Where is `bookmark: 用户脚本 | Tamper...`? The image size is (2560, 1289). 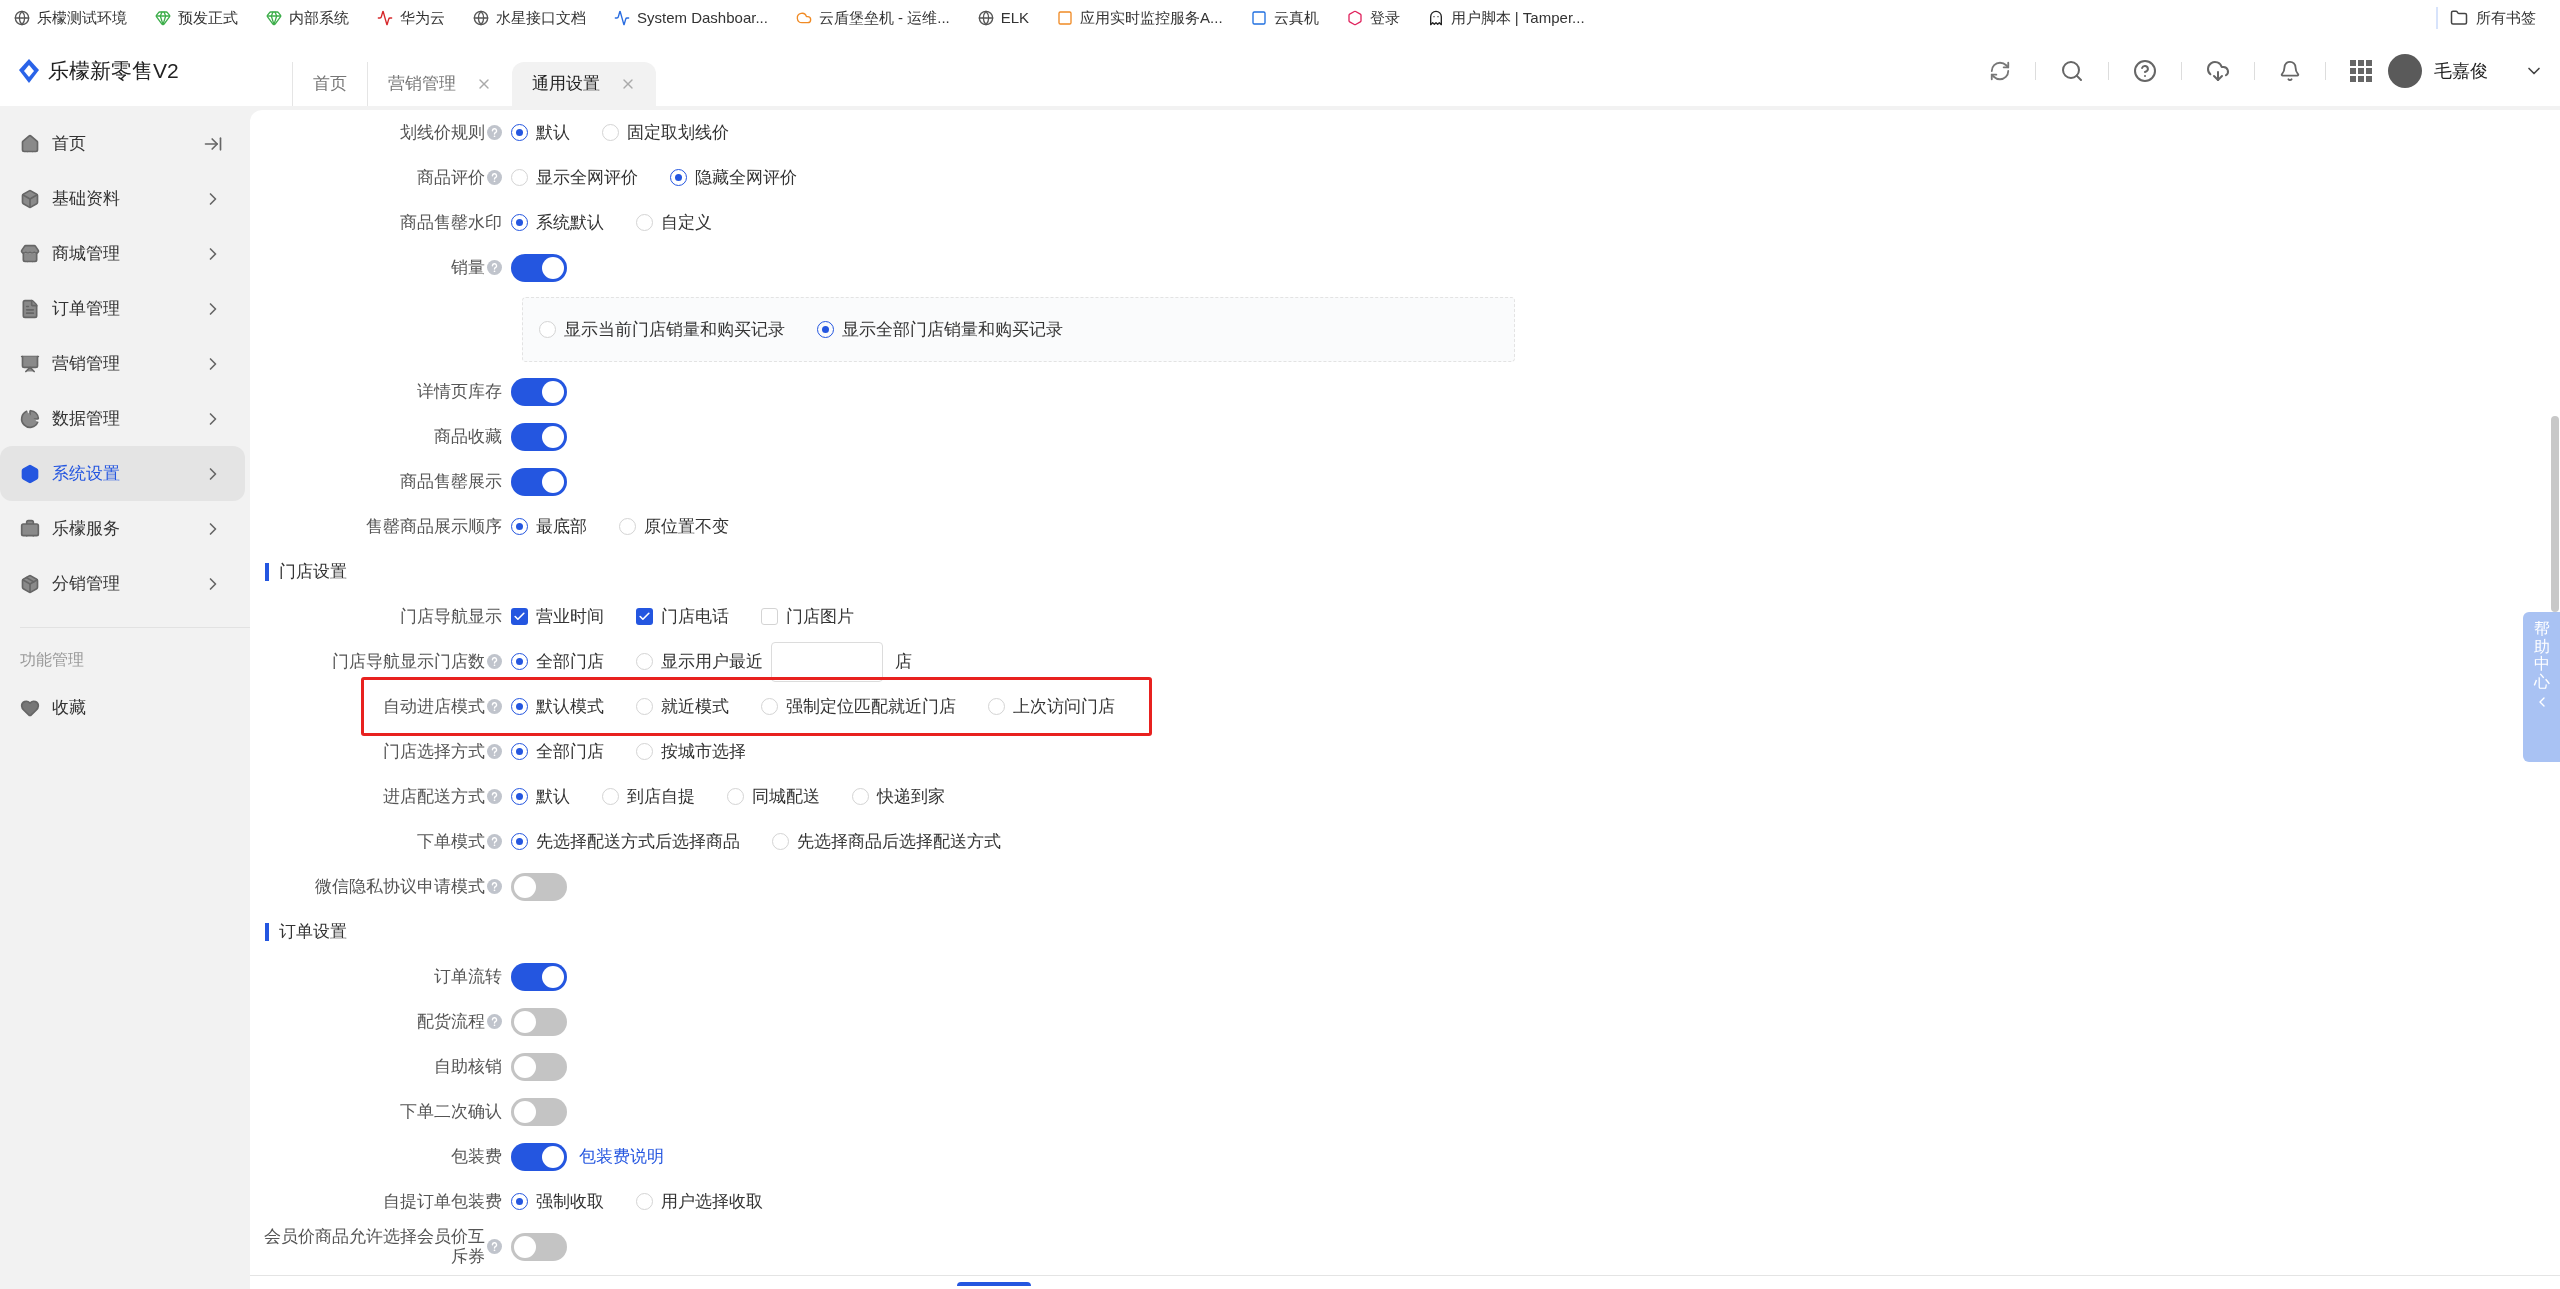
bookmark: 用户脚本 | Tamper... is located at coordinates (1506, 18).